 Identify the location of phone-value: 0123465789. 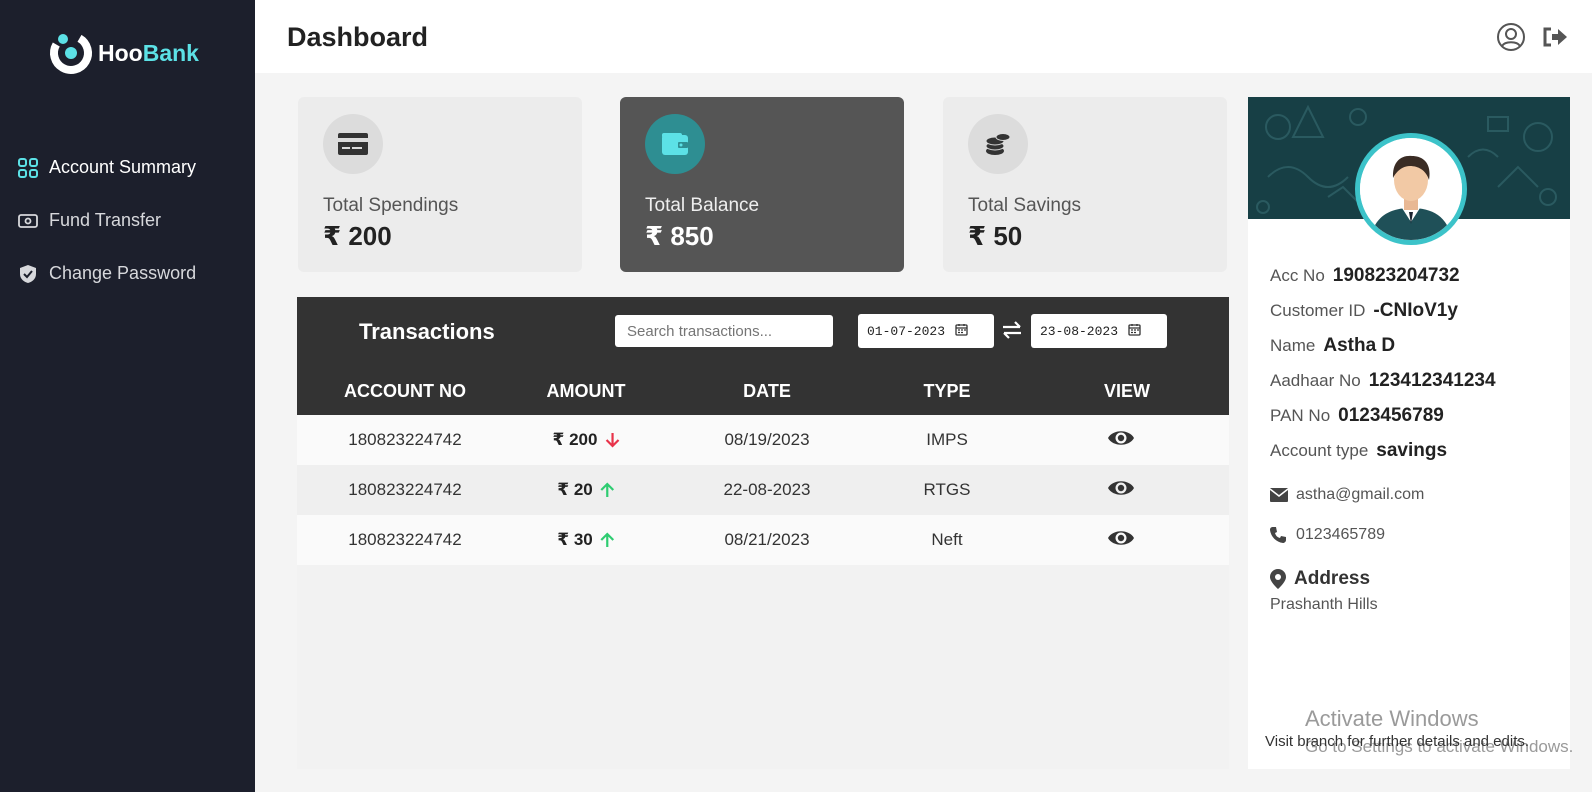
(1340, 534).